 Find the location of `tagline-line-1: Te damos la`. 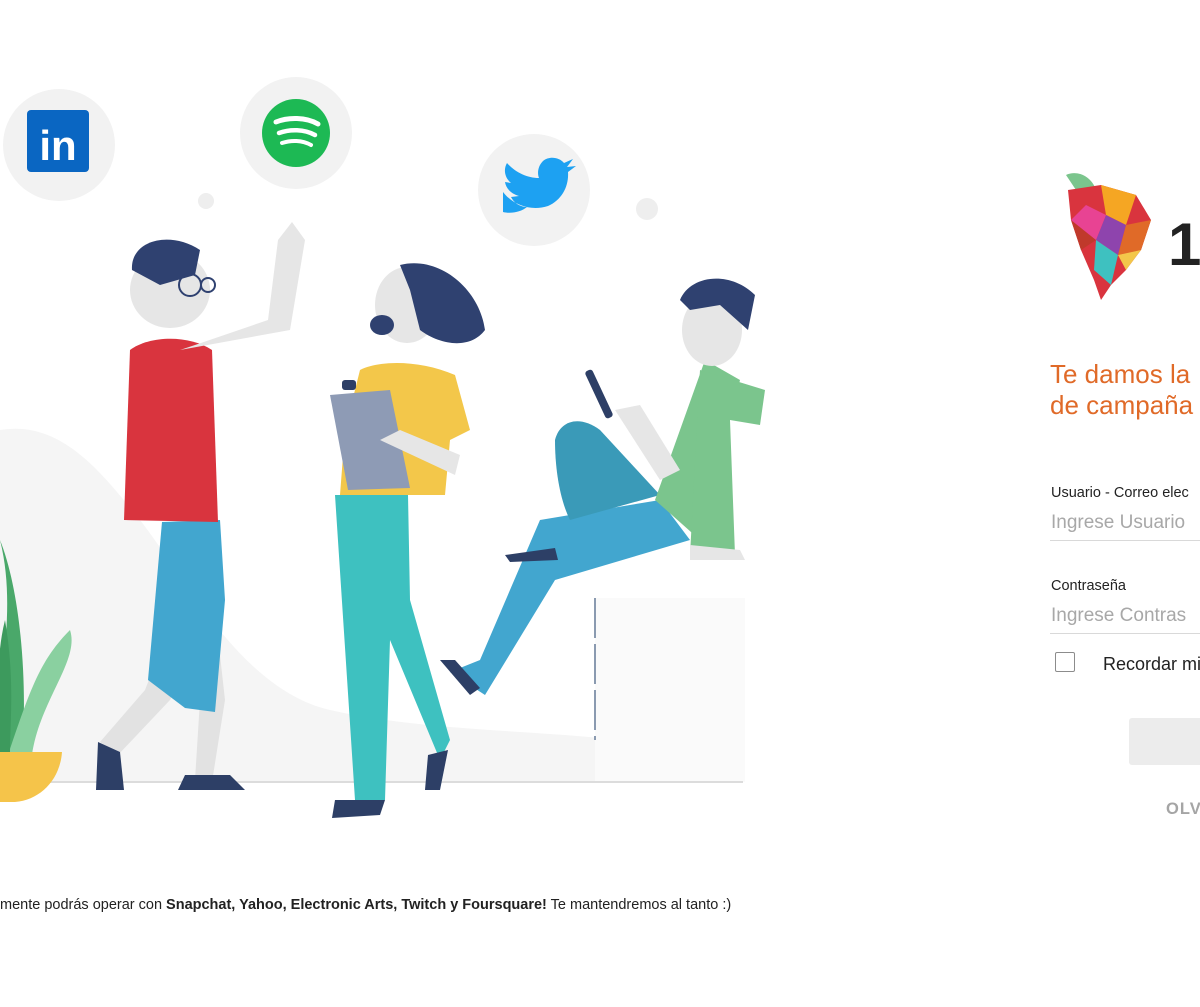

tagline-line-1: Te damos la is located at coordinates (1120, 374).